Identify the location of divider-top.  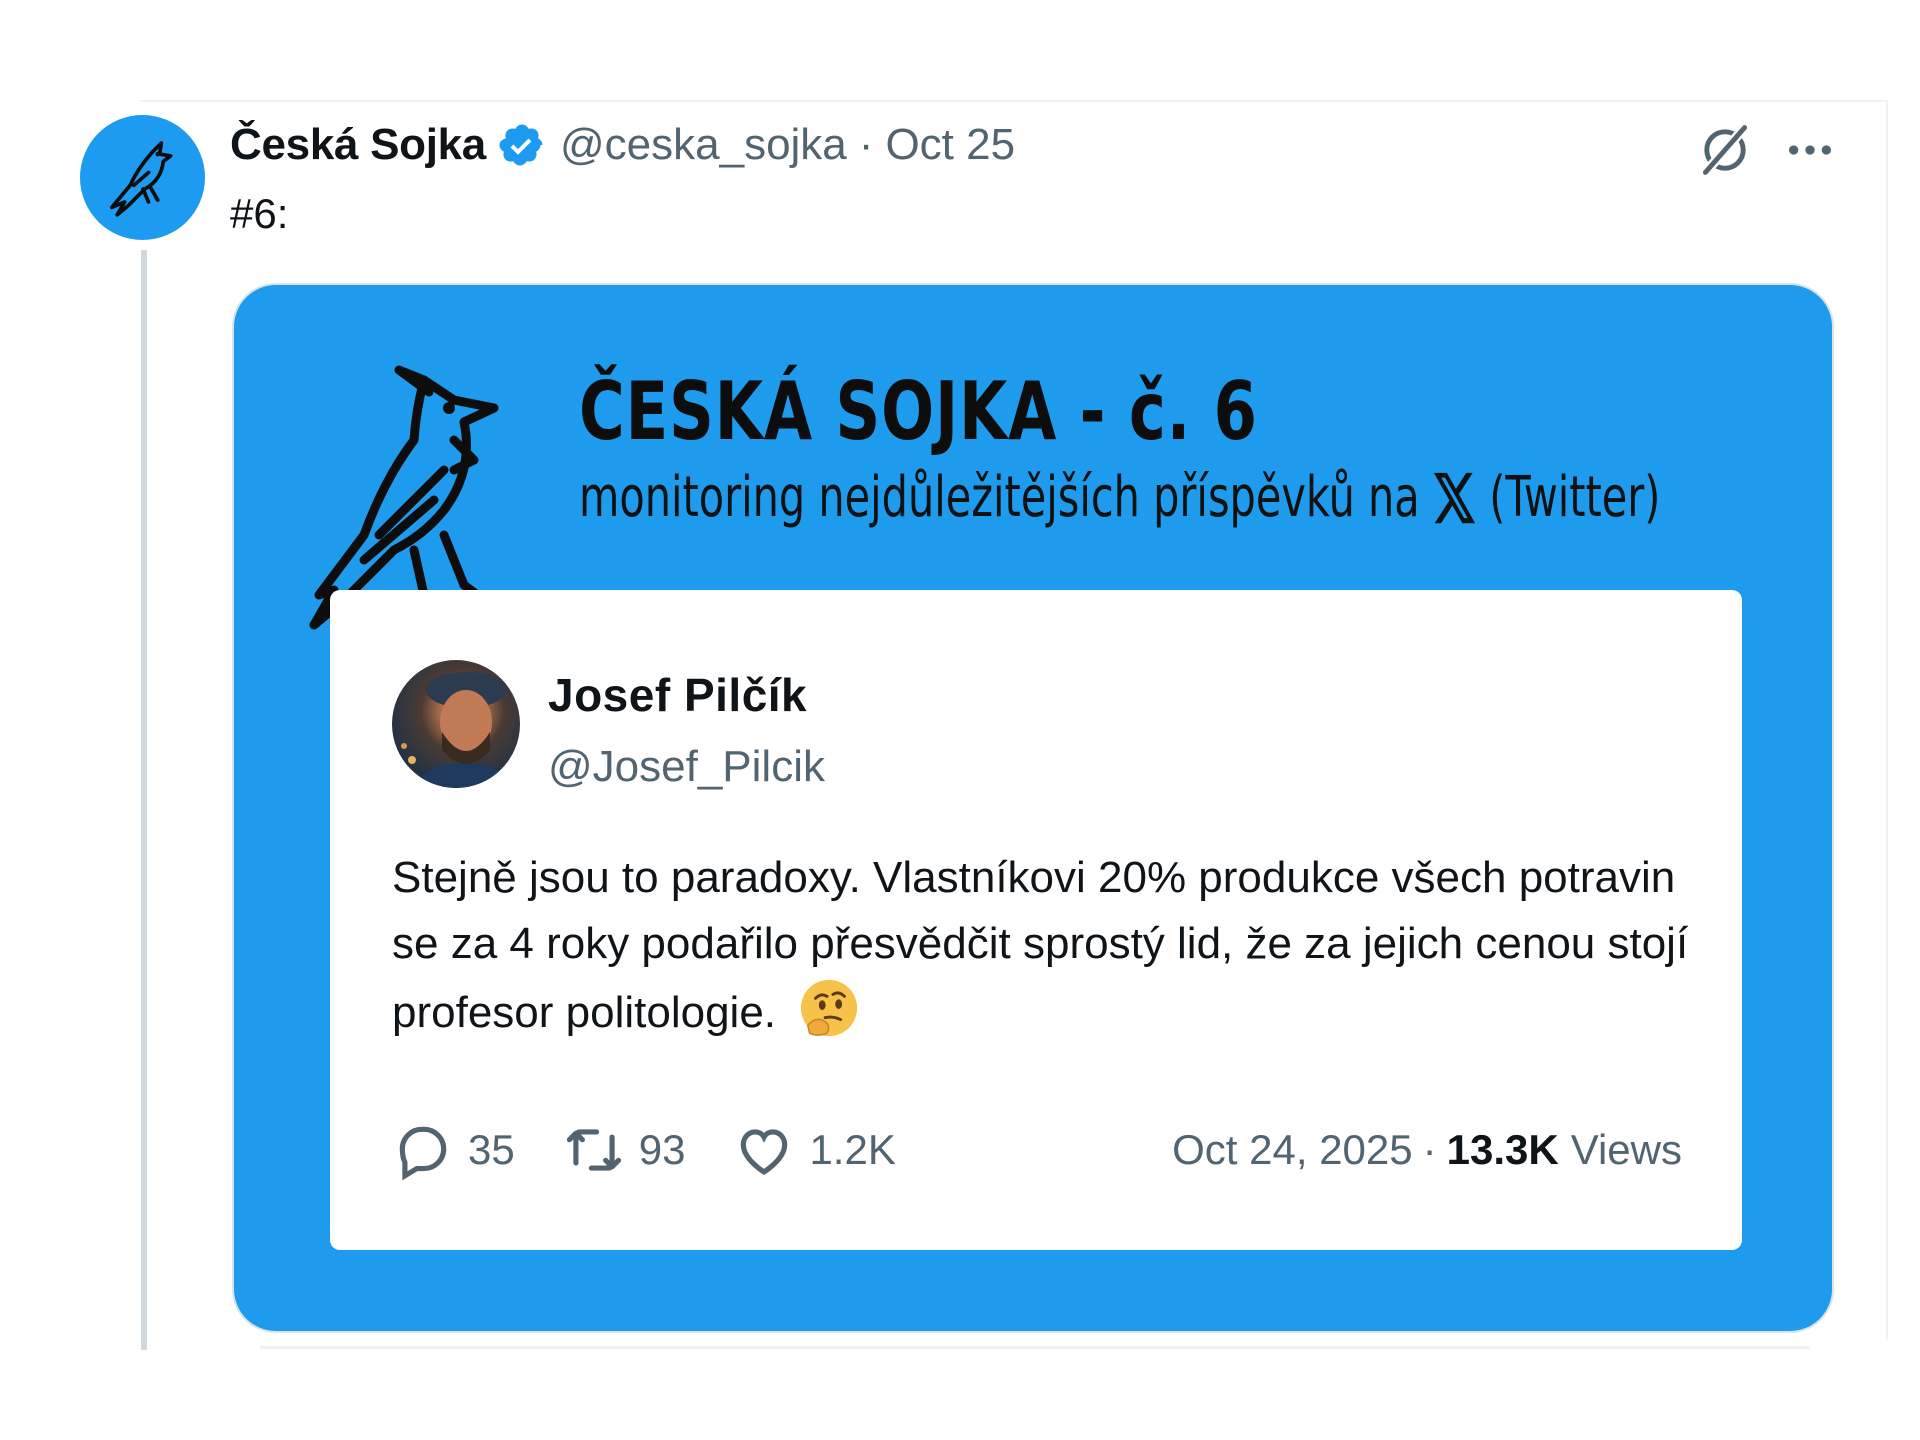
(1014, 101).